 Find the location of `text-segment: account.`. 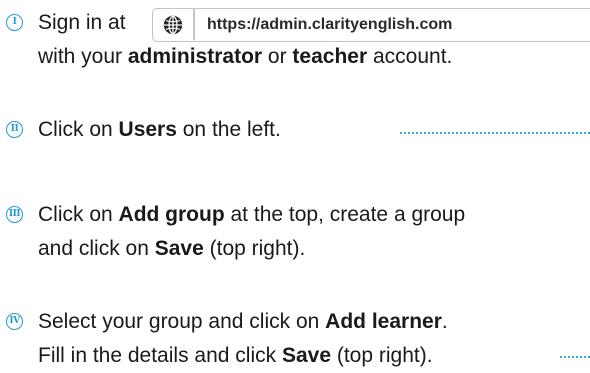

text-segment: account. is located at coordinates (410, 56).